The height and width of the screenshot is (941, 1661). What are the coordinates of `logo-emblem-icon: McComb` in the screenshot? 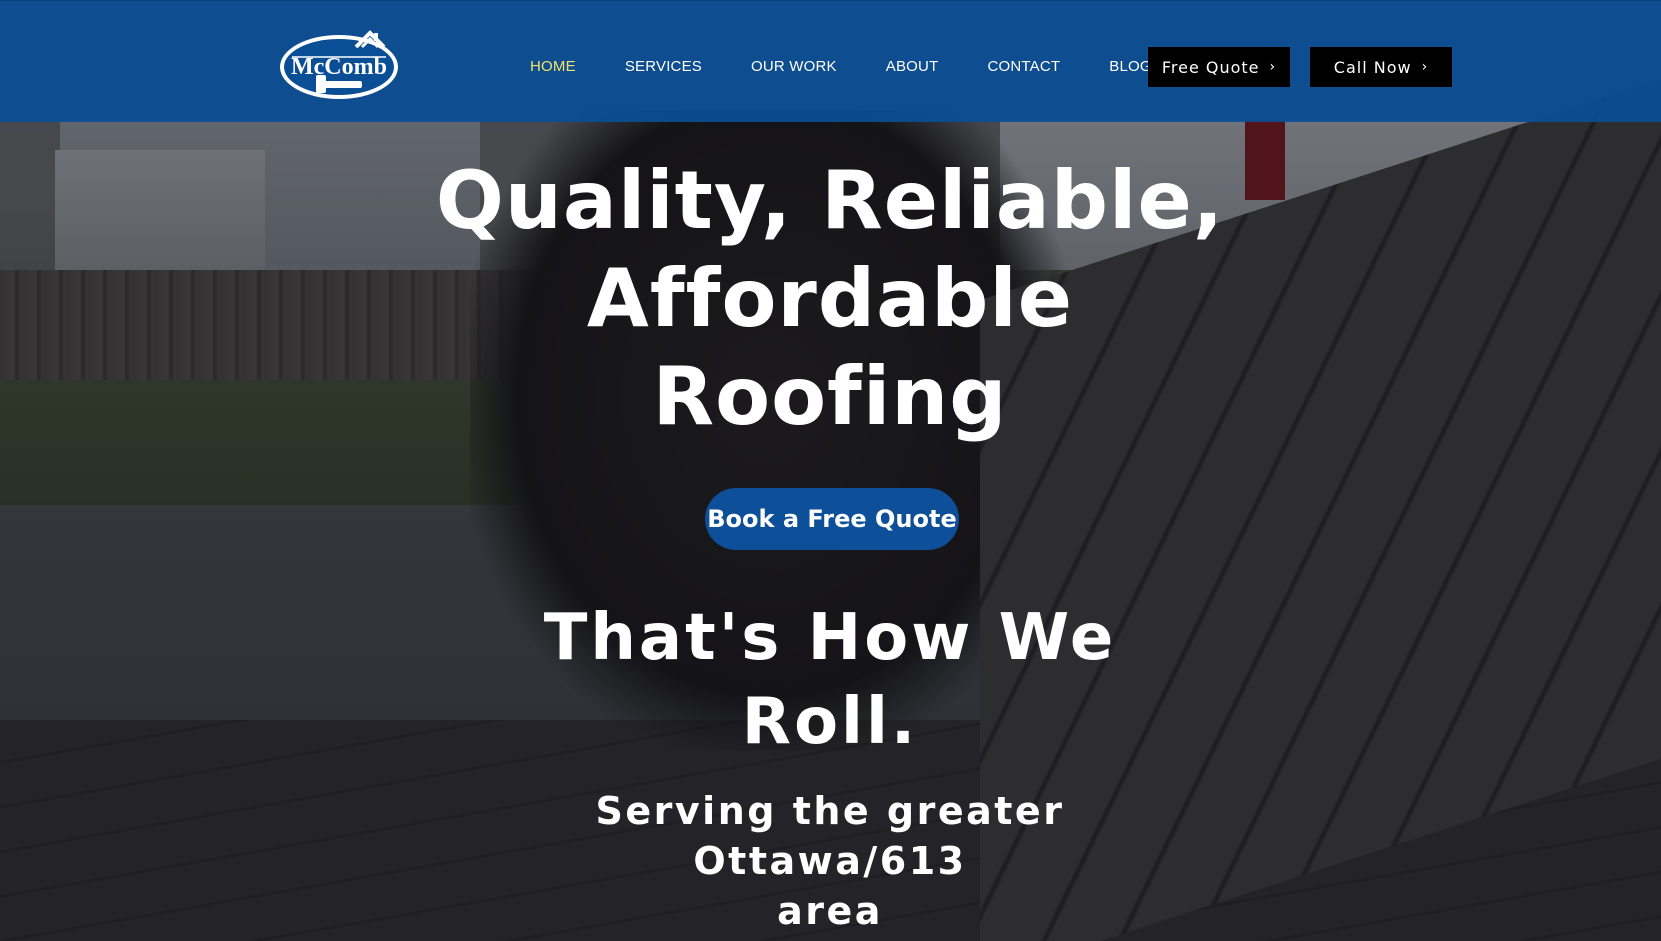 It's located at (339, 64).